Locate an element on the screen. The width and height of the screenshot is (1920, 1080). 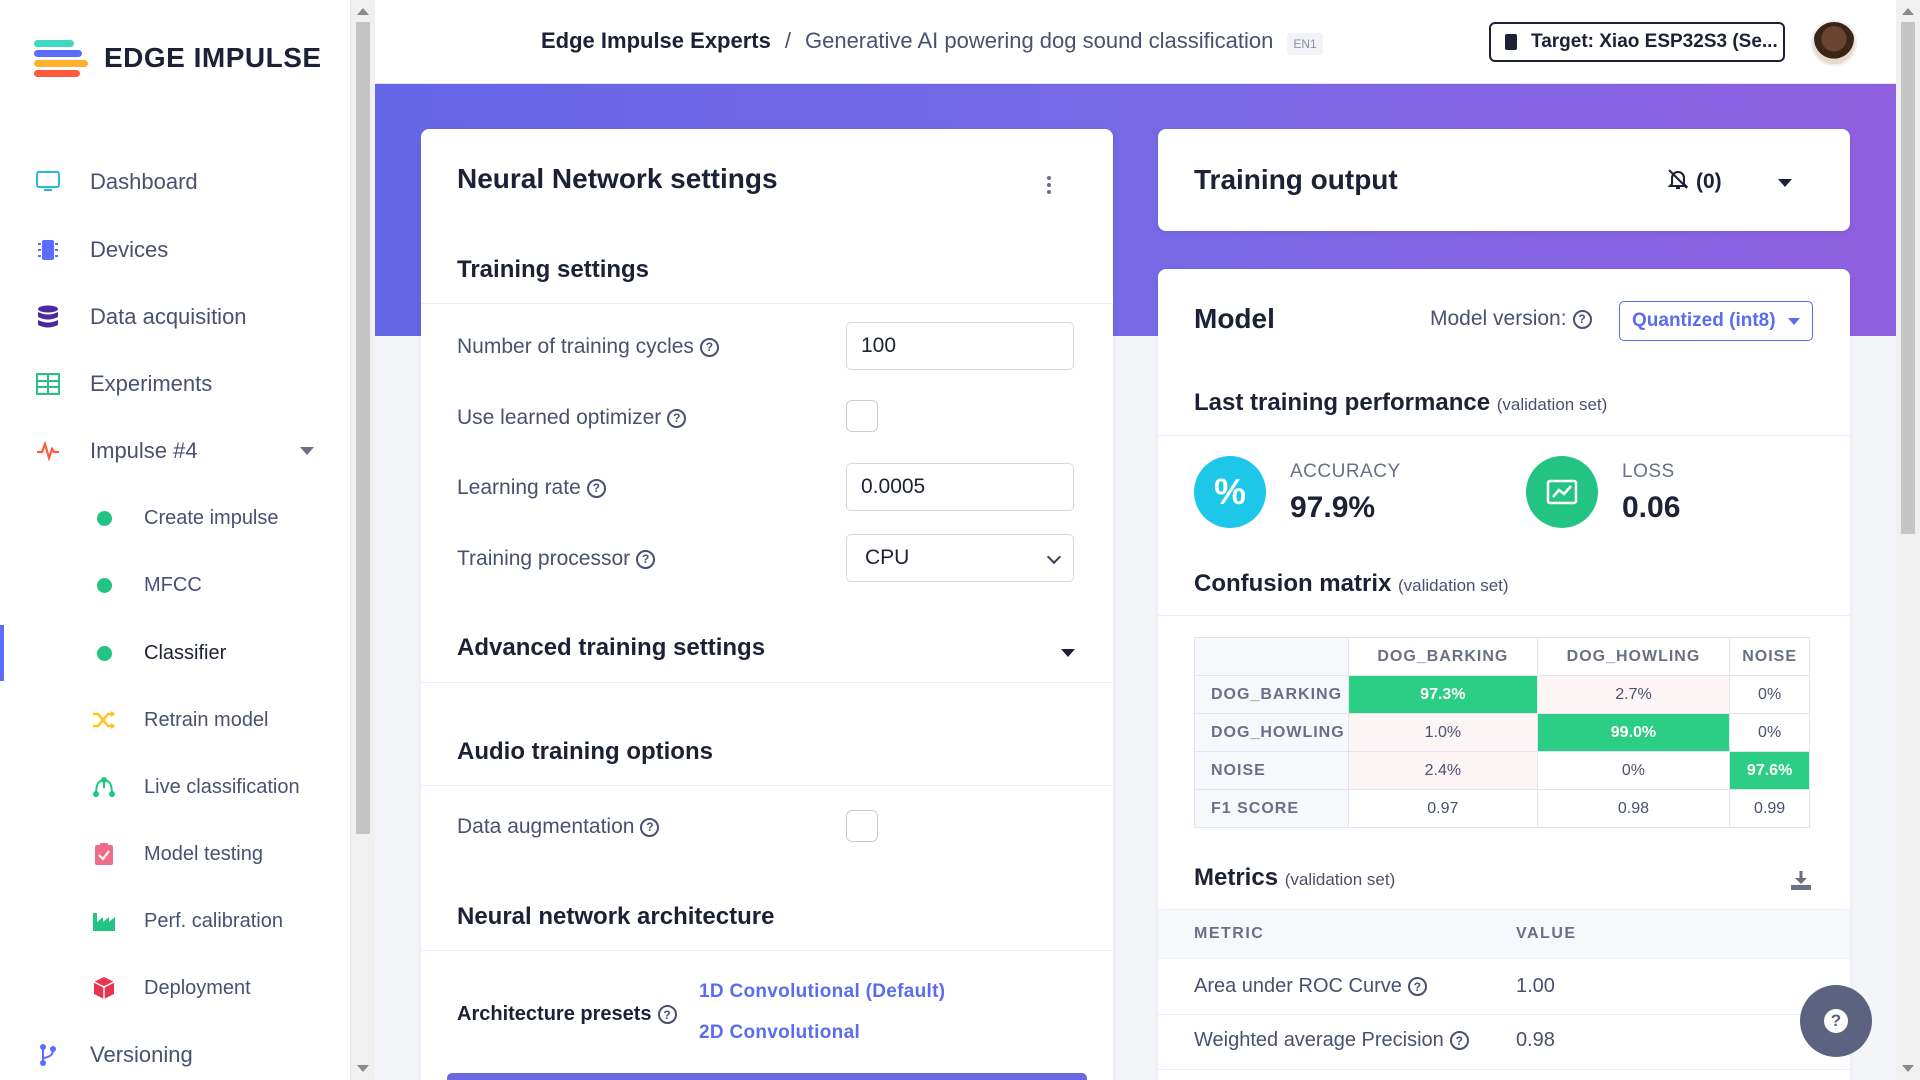
shuffle-icon is located at coordinates (104, 720).